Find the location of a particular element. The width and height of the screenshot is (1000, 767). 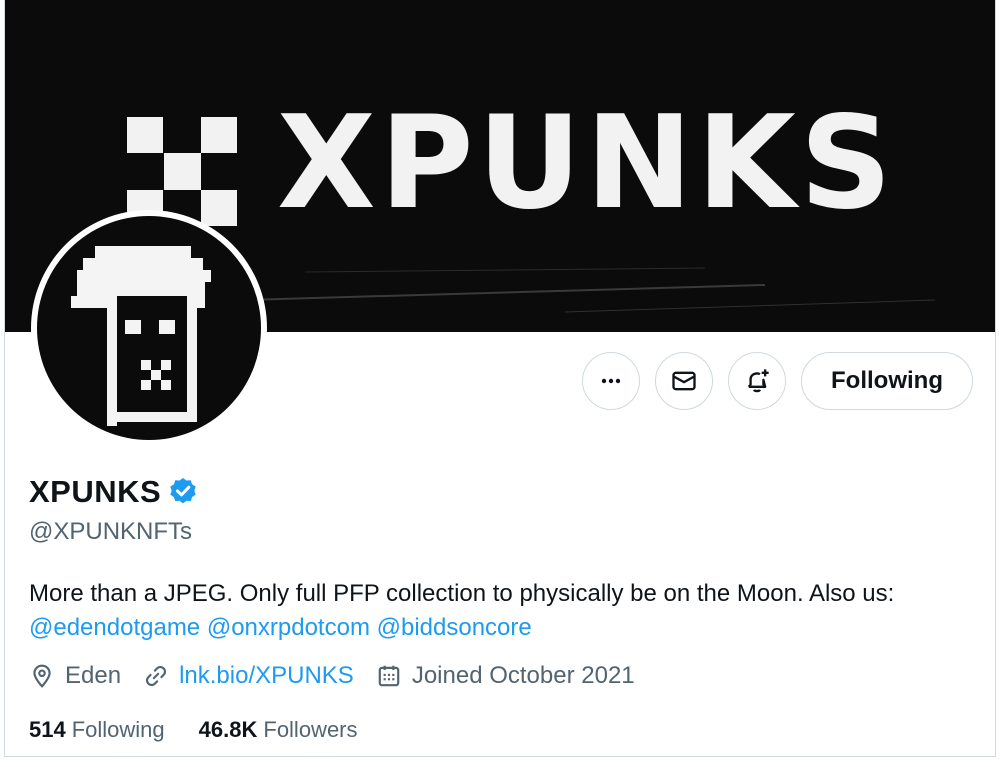

notifications-button is located at coordinates (757, 381).